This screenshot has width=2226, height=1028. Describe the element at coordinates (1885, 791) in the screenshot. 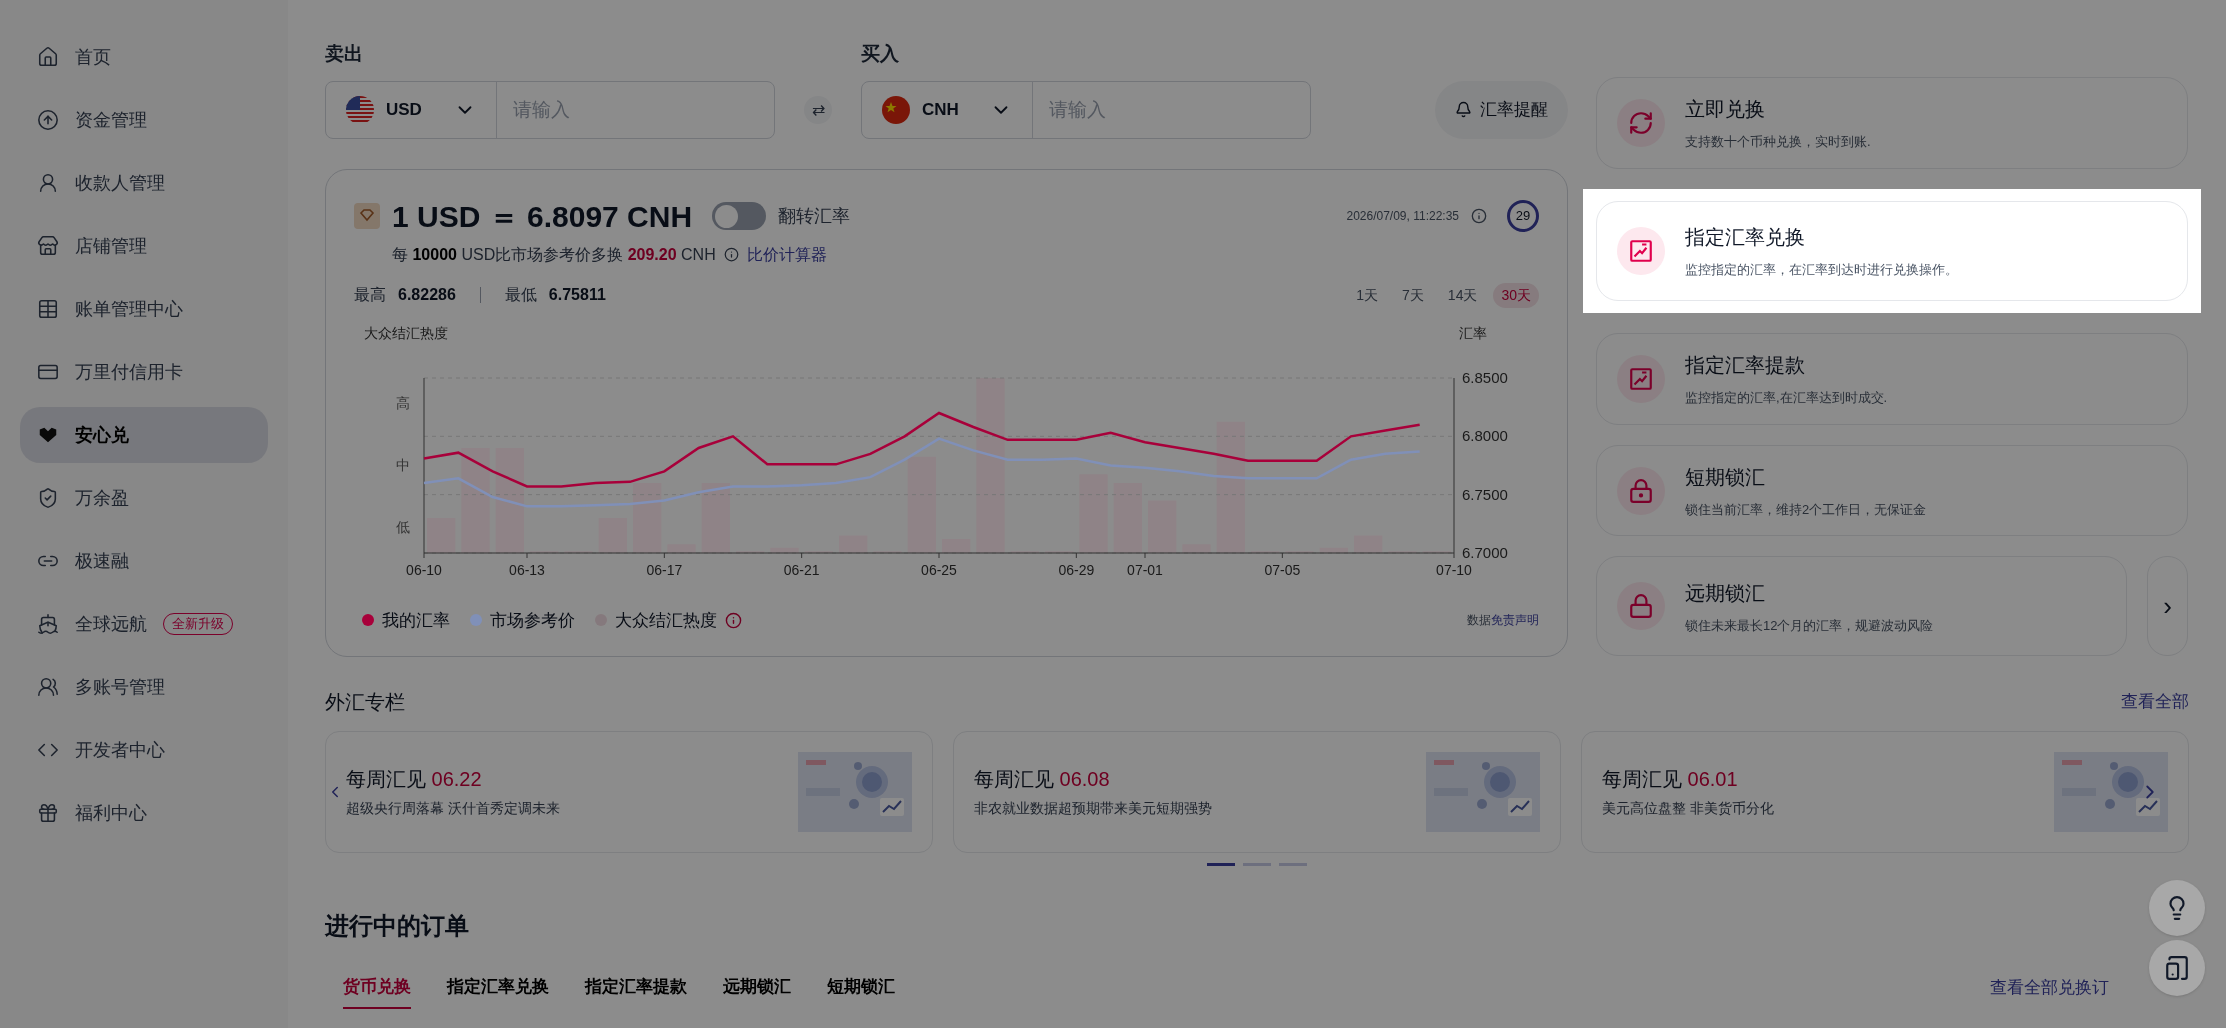

I see `article-card: 每周汇见 06.01 美元高位盘整 非美货币分化` at that location.